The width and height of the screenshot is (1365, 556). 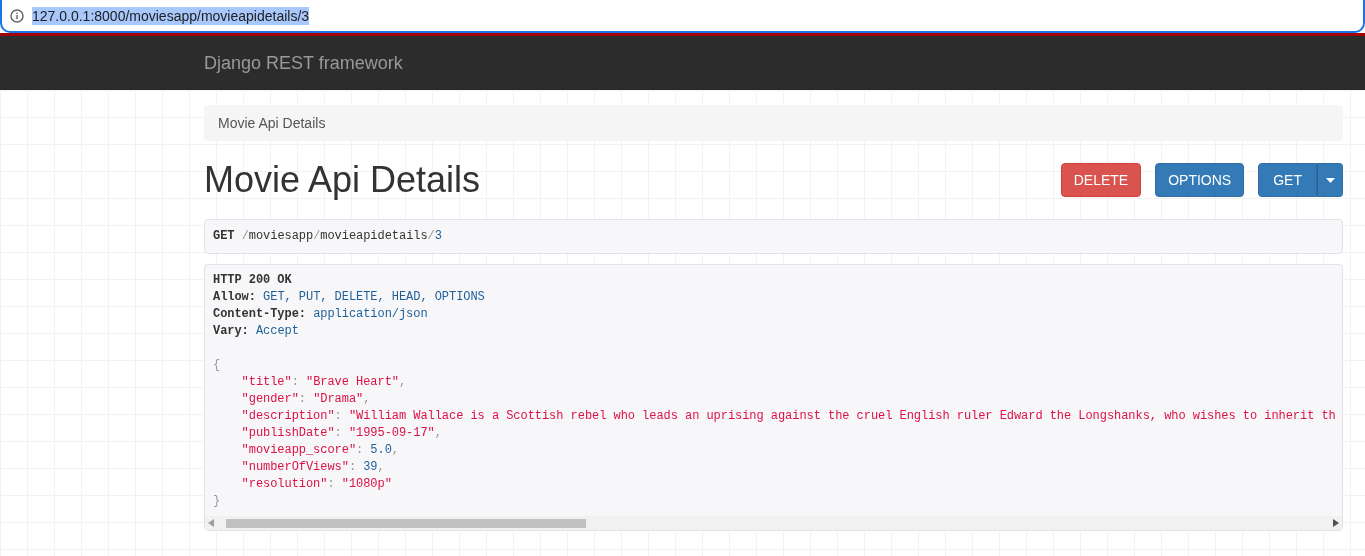 I want to click on json-line: "title": "Brave Heart",, so click(x=323, y=382).